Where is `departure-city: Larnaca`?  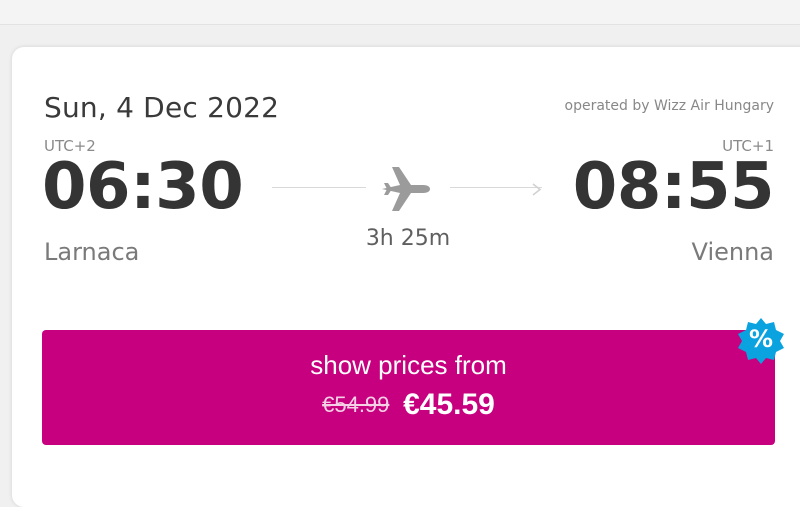 departure-city: Larnaca is located at coordinates (92, 252).